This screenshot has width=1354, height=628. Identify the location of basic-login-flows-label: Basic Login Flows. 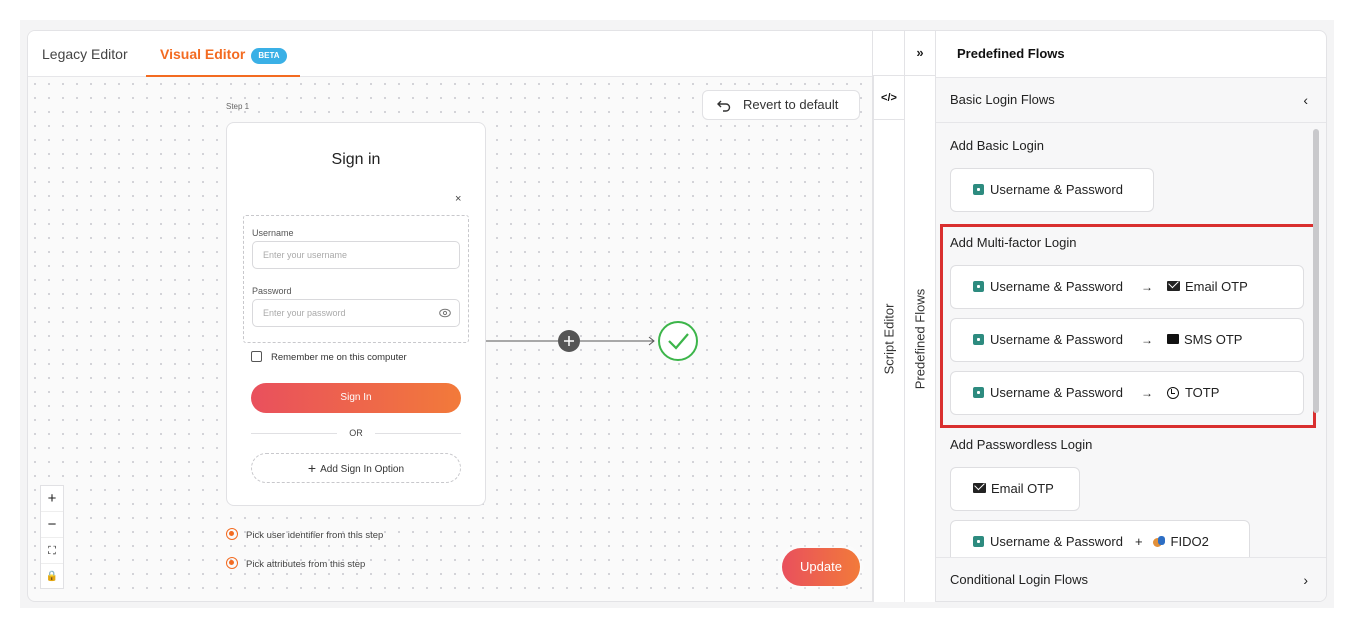
(1002, 99).